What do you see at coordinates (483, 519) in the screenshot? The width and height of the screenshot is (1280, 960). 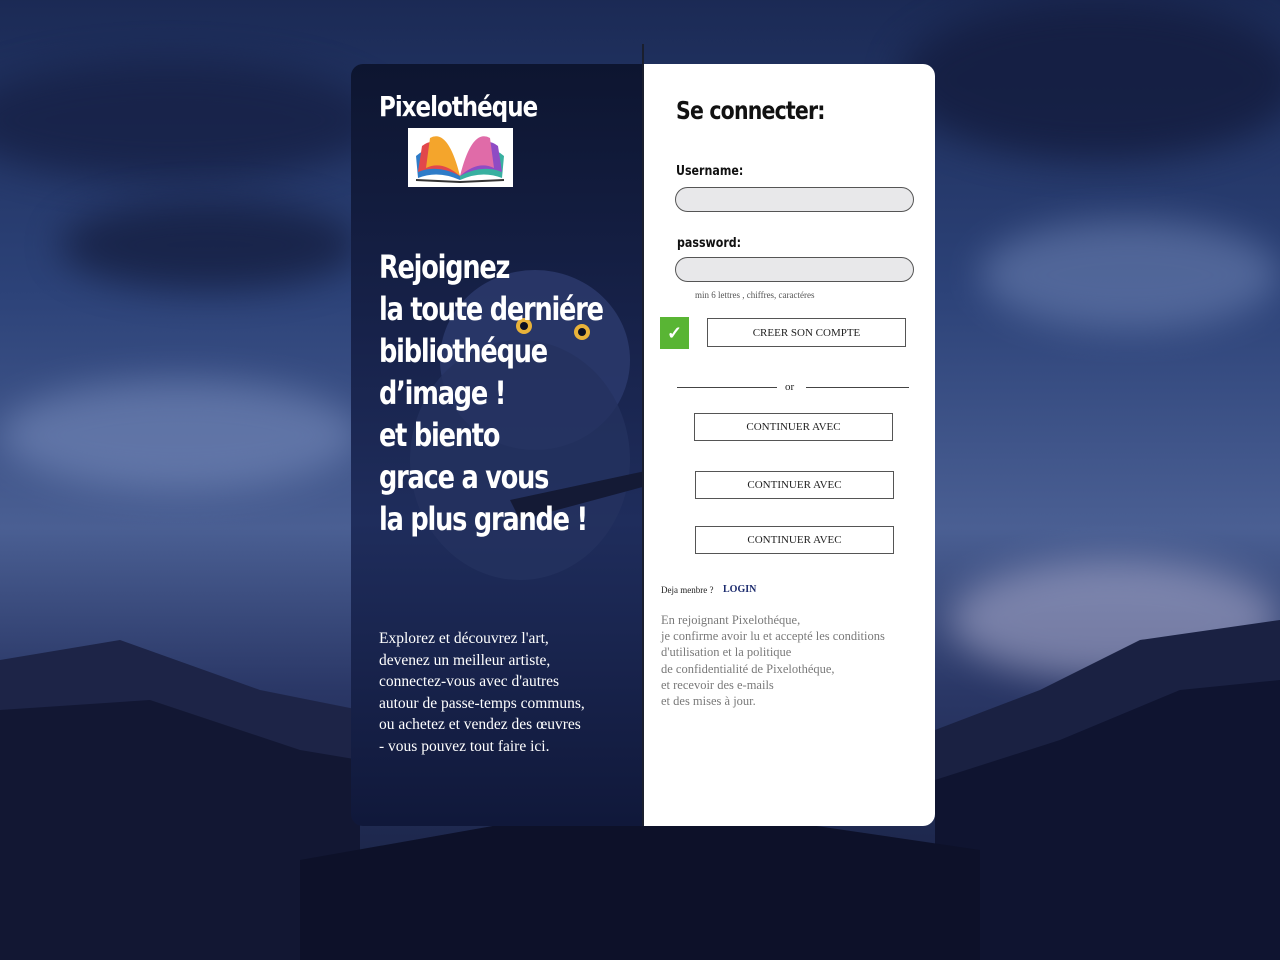 I see `headline-line: la plus grande !` at bounding box center [483, 519].